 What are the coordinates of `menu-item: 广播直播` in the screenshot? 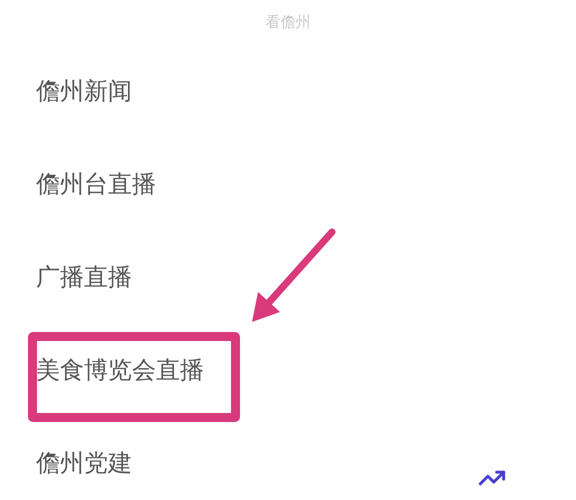 It's located at (84, 276).